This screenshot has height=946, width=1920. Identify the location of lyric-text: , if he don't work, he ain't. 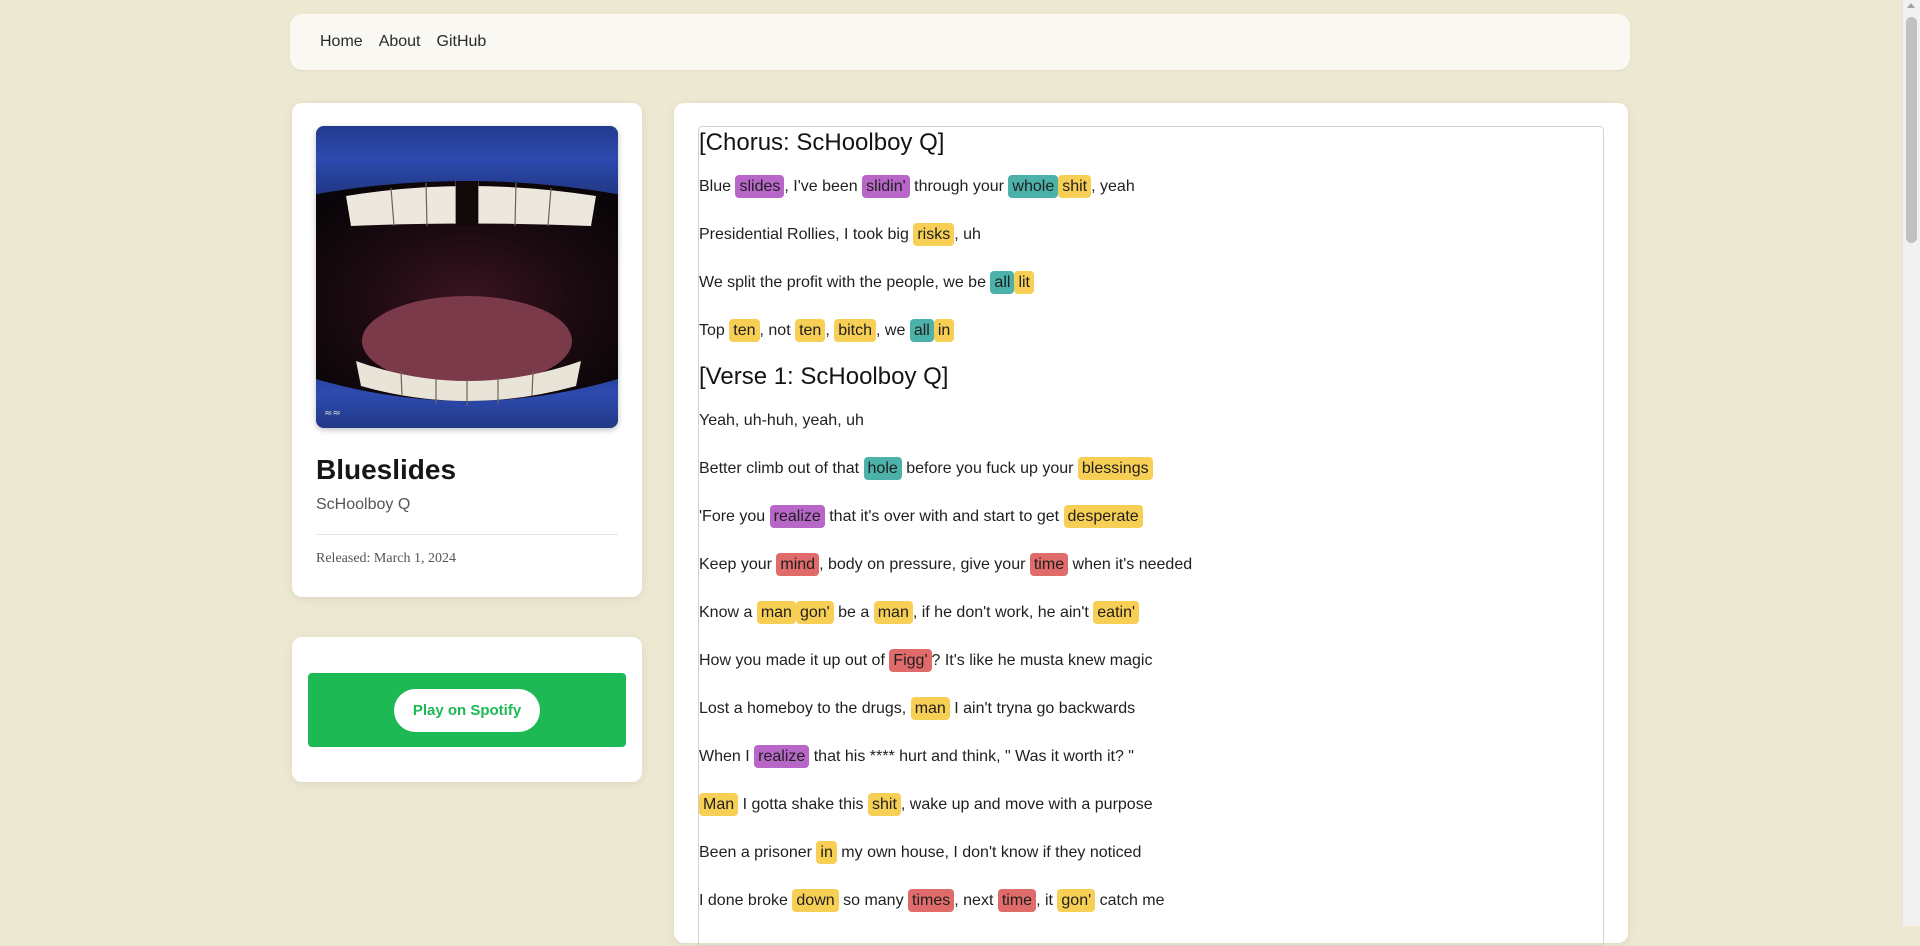
(1003, 612).